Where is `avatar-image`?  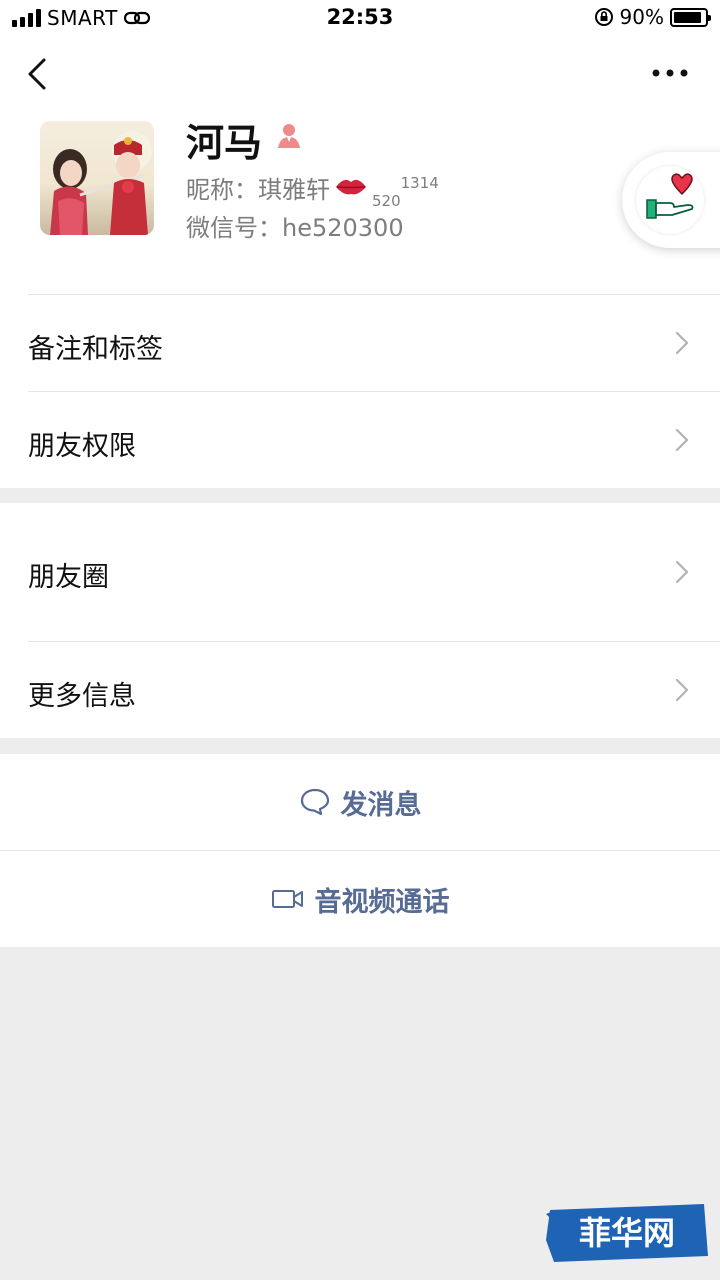 avatar-image is located at coordinates (97, 178).